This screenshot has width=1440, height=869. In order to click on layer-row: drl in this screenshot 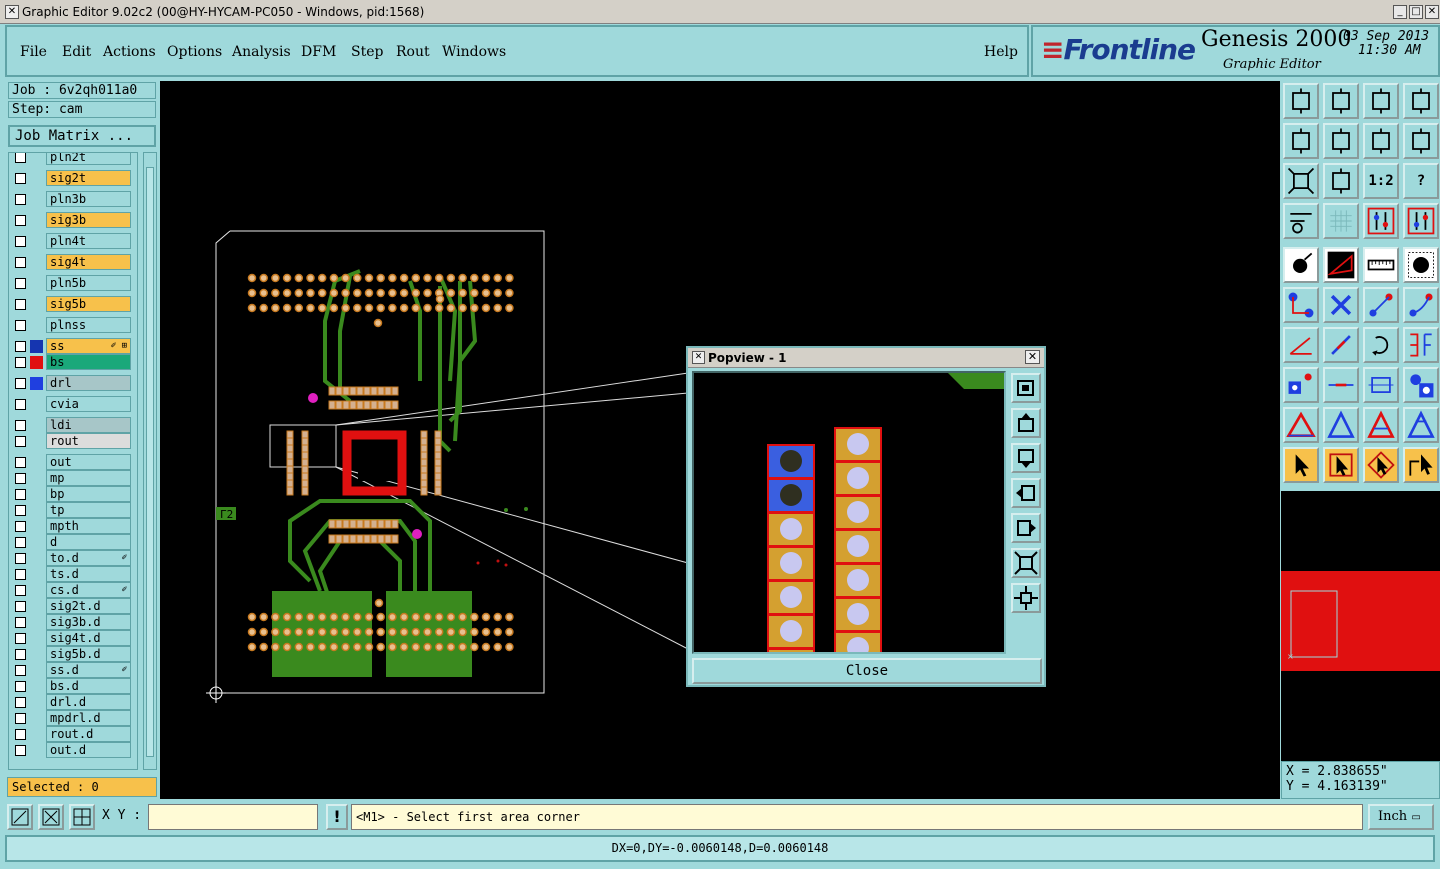, I will do `click(73, 383)`.